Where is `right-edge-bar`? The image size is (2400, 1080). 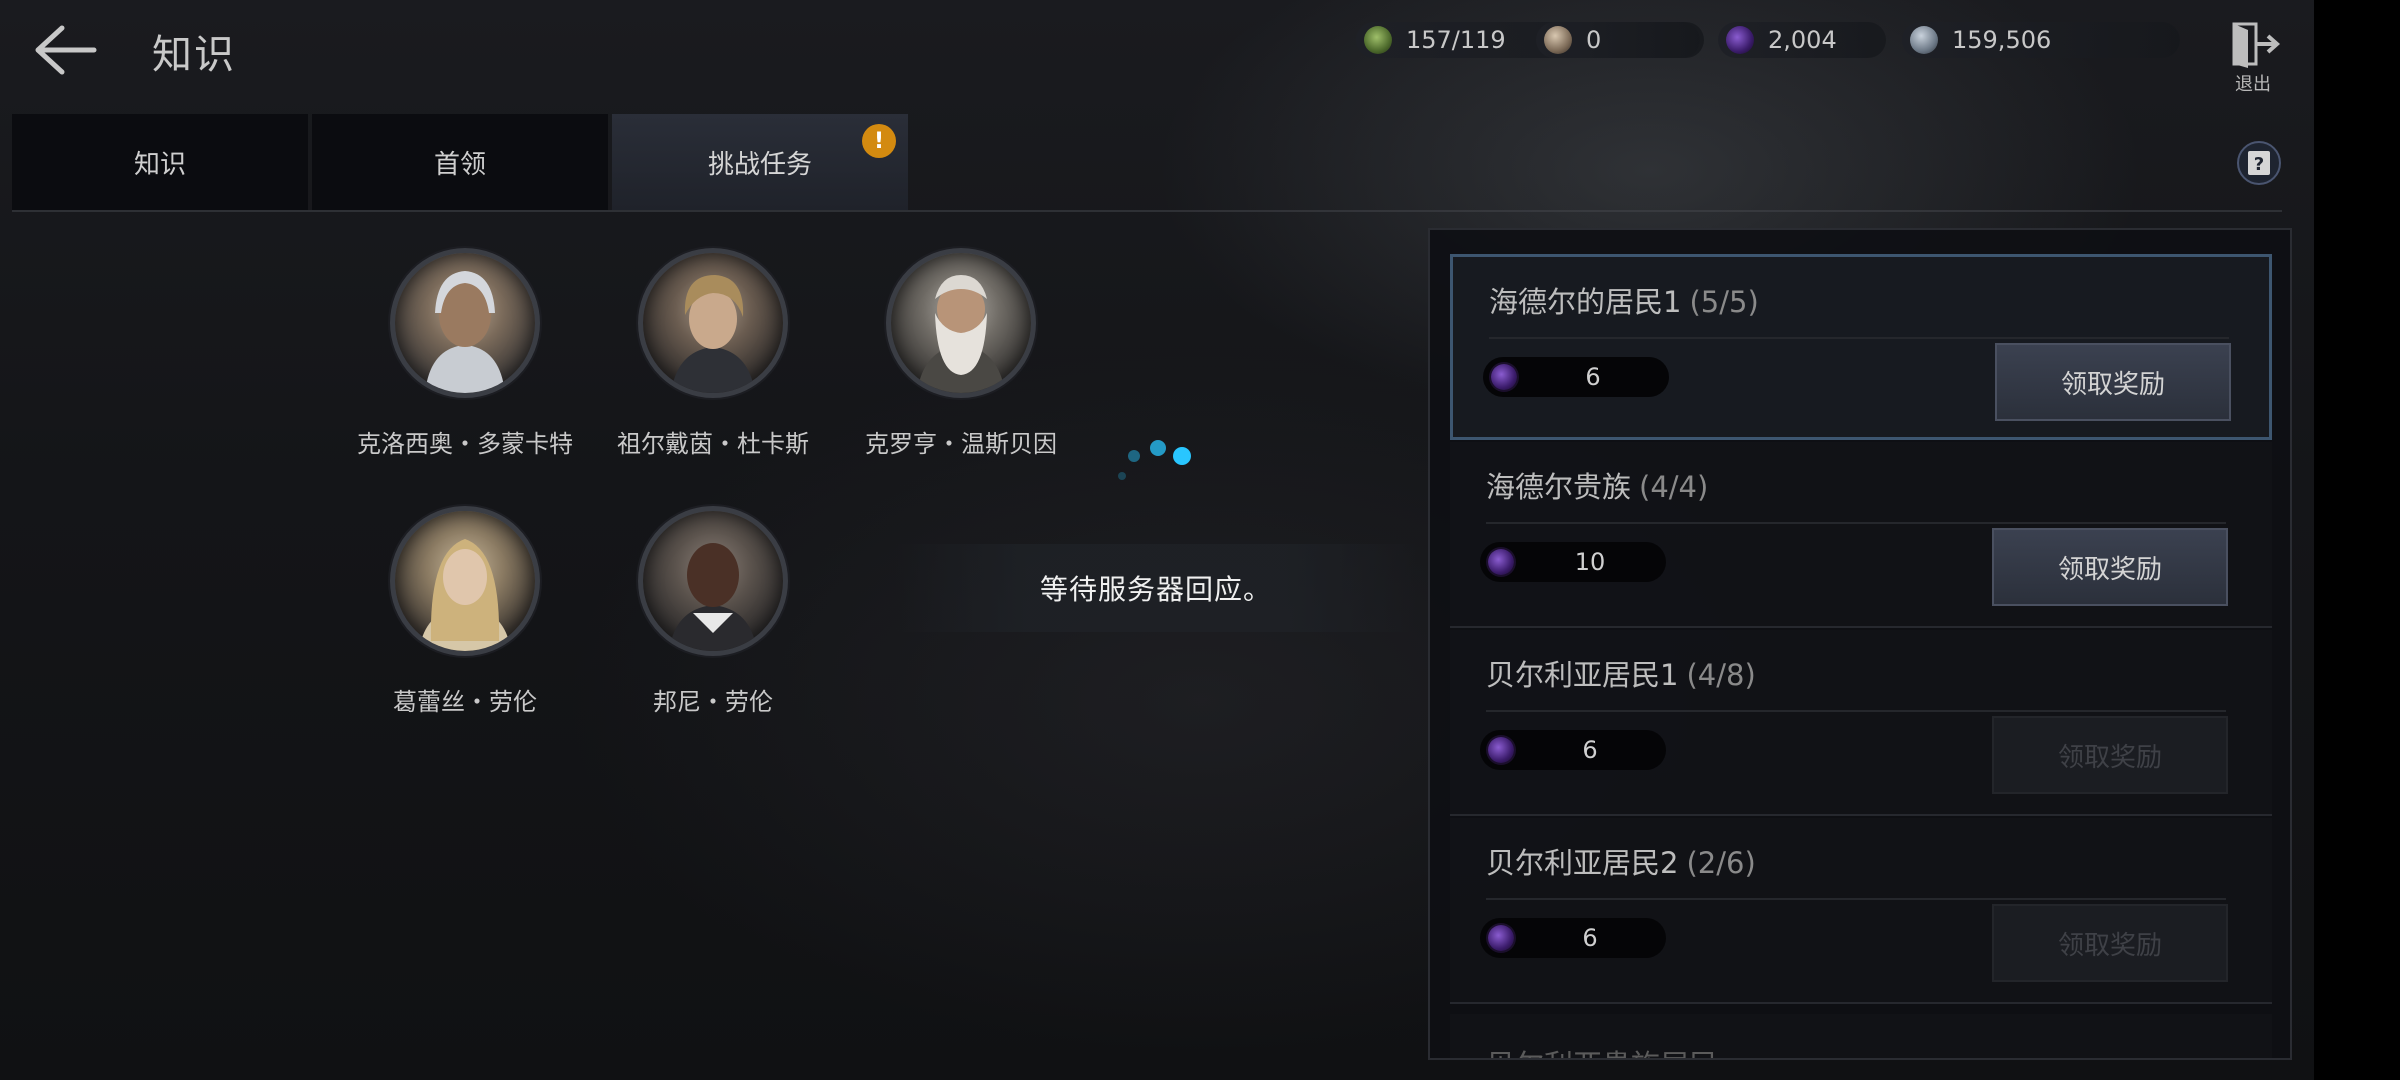
right-edge-bar is located at coordinates (2357, 540).